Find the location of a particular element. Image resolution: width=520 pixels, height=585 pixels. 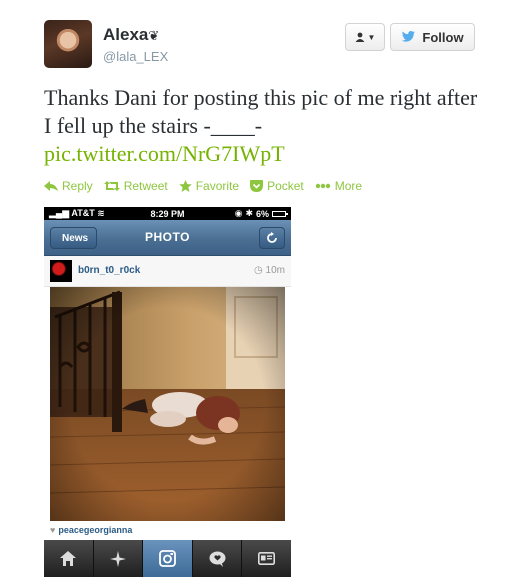

favorite-action: Favorite is located at coordinates (209, 186).